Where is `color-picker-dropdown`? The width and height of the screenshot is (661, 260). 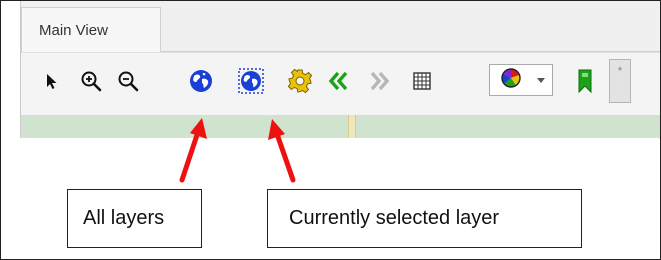
color-picker-dropdown is located at coordinates (521, 80).